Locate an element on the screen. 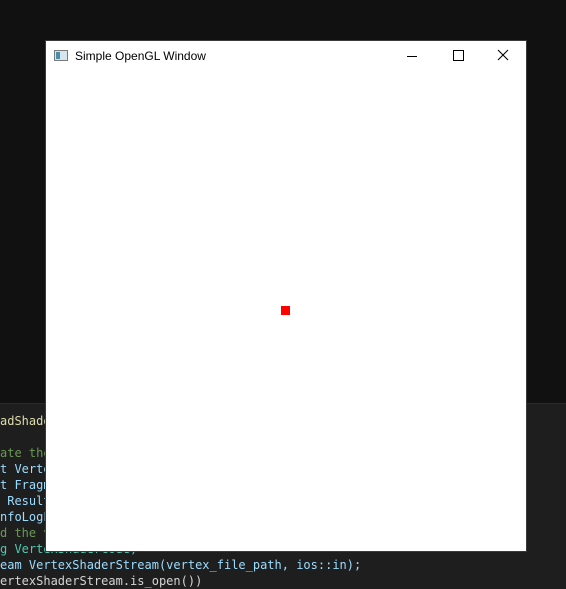 This screenshot has width=566, height=589. code-line: t Fragm is located at coordinates (25, 485).